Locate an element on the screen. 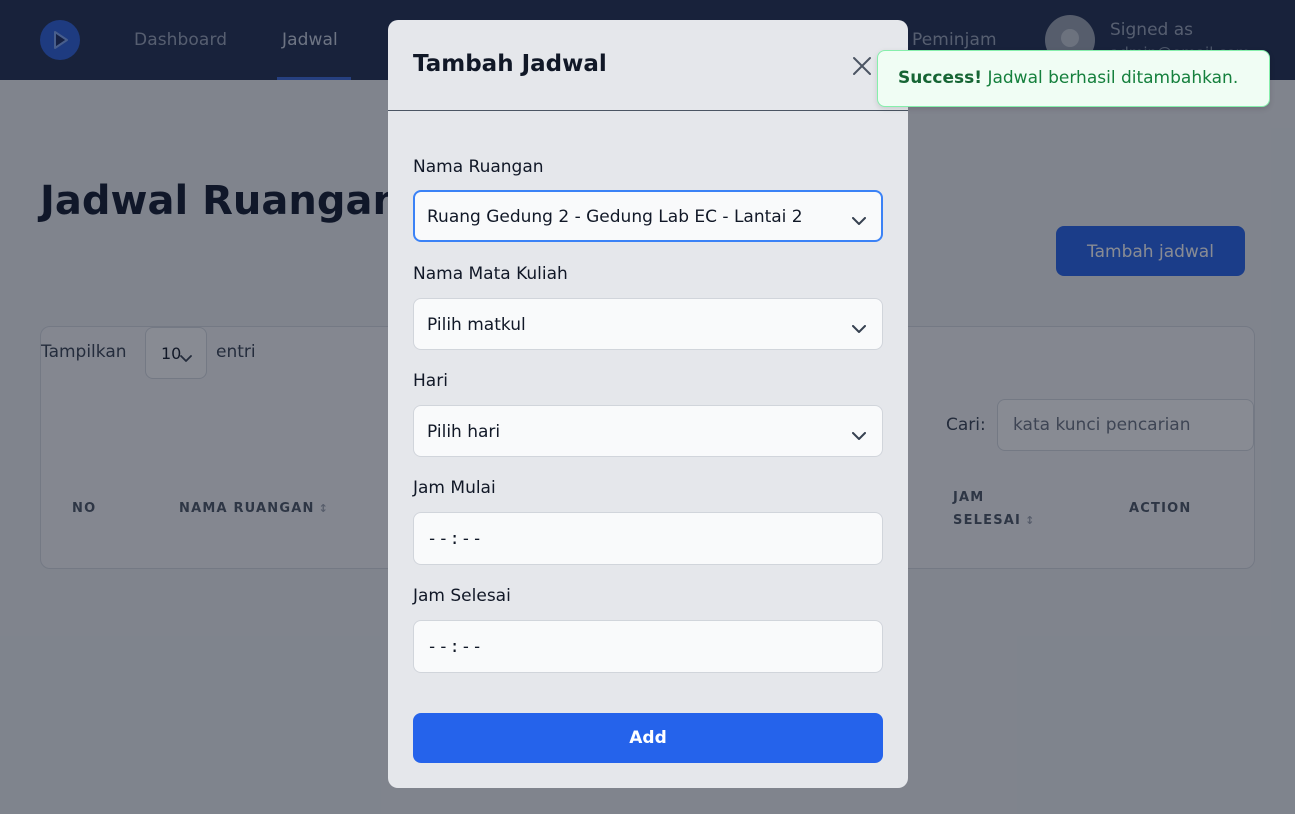 The width and height of the screenshot is (1295, 814). toast-text: Success! Jadwal berhasil ditambahkan. is located at coordinates (1068, 78).